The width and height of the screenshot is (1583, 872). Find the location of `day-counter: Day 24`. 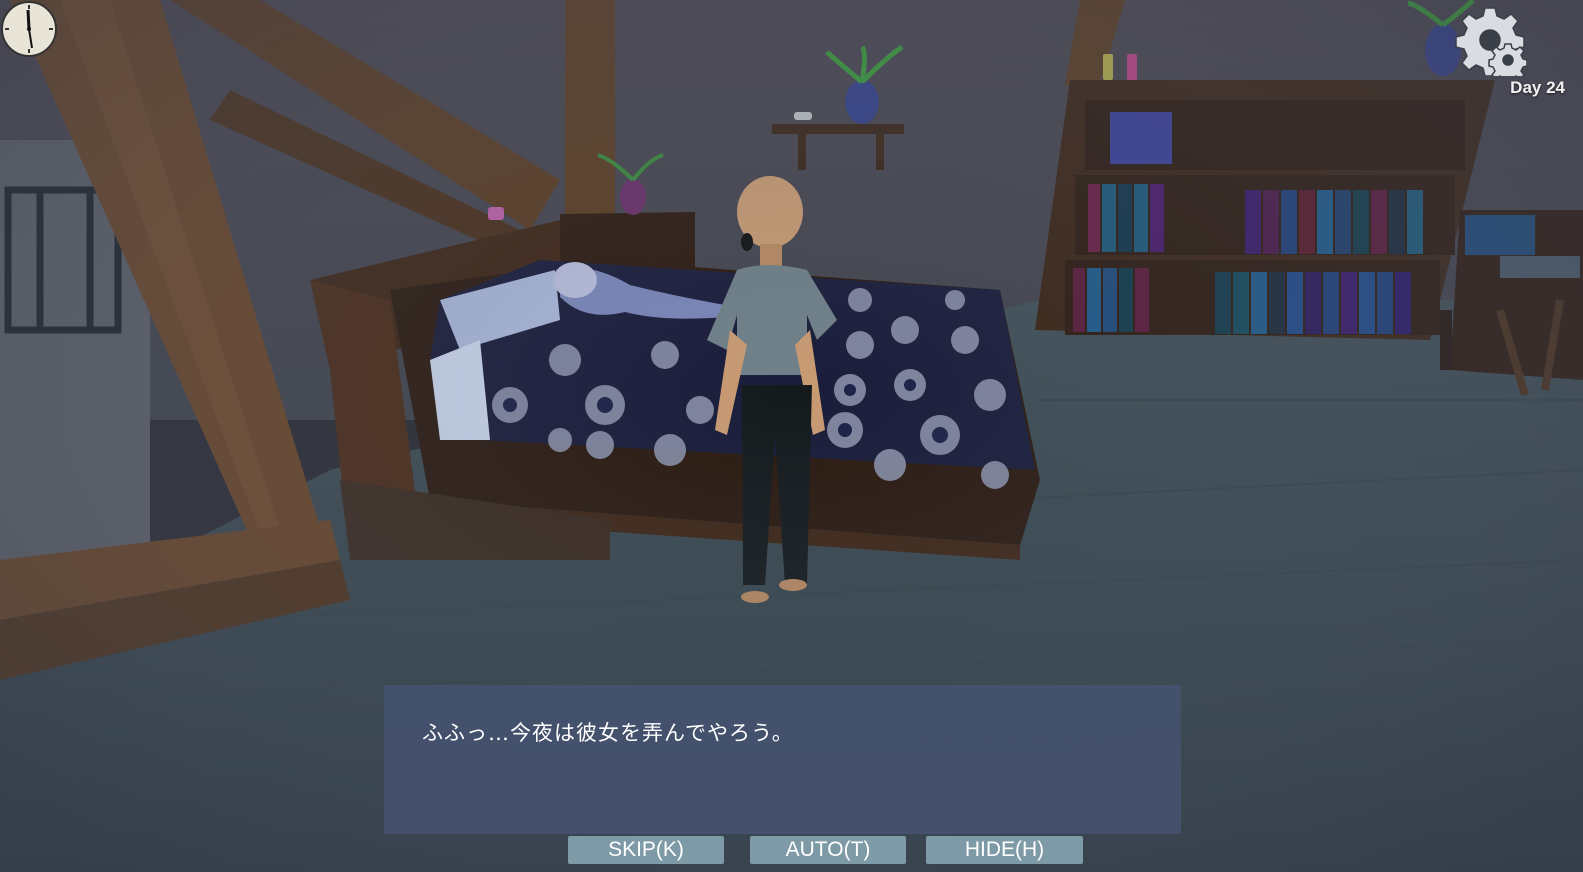

day-counter: Day 24 is located at coordinates (1537, 87).